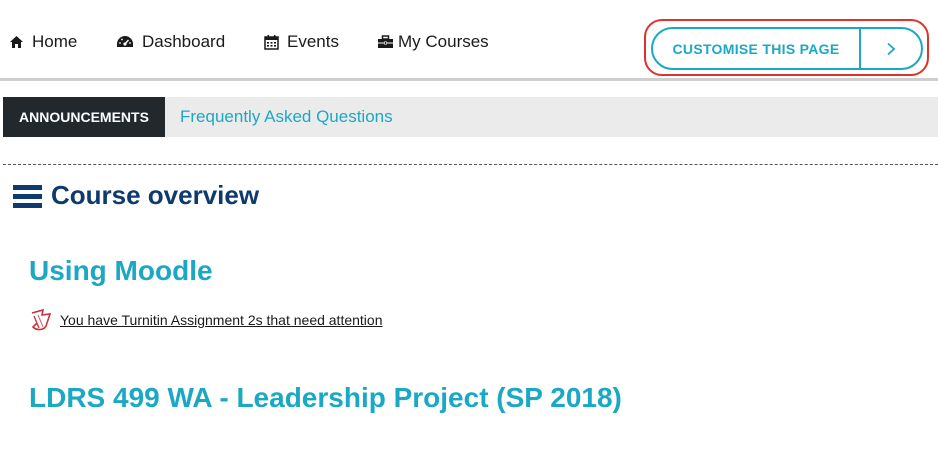  What do you see at coordinates (469, 79) in the screenshot?
I see `nav-divider` at bounding box center [469, 79].